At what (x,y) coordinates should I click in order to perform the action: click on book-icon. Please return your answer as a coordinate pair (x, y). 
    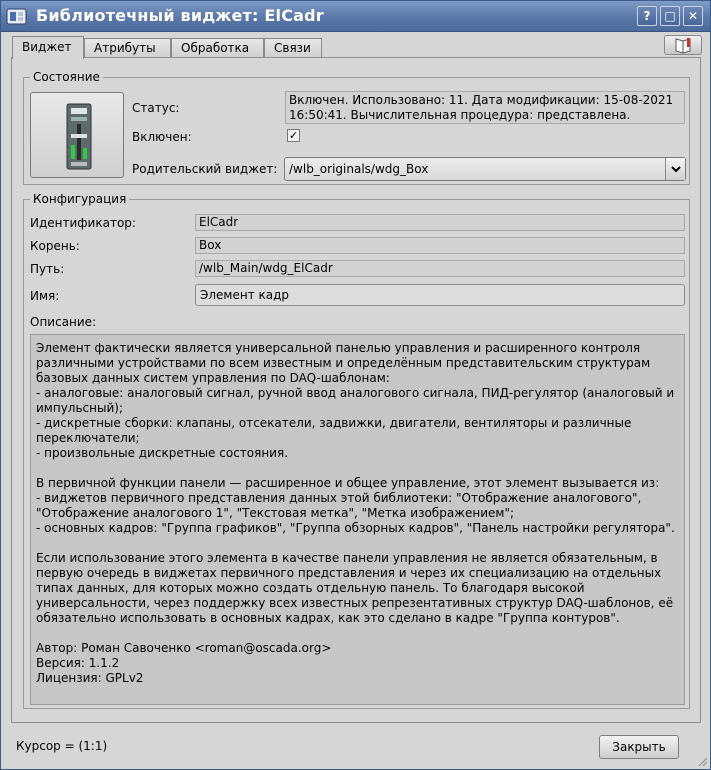
    Looking at the image, I should click on (683, 46).